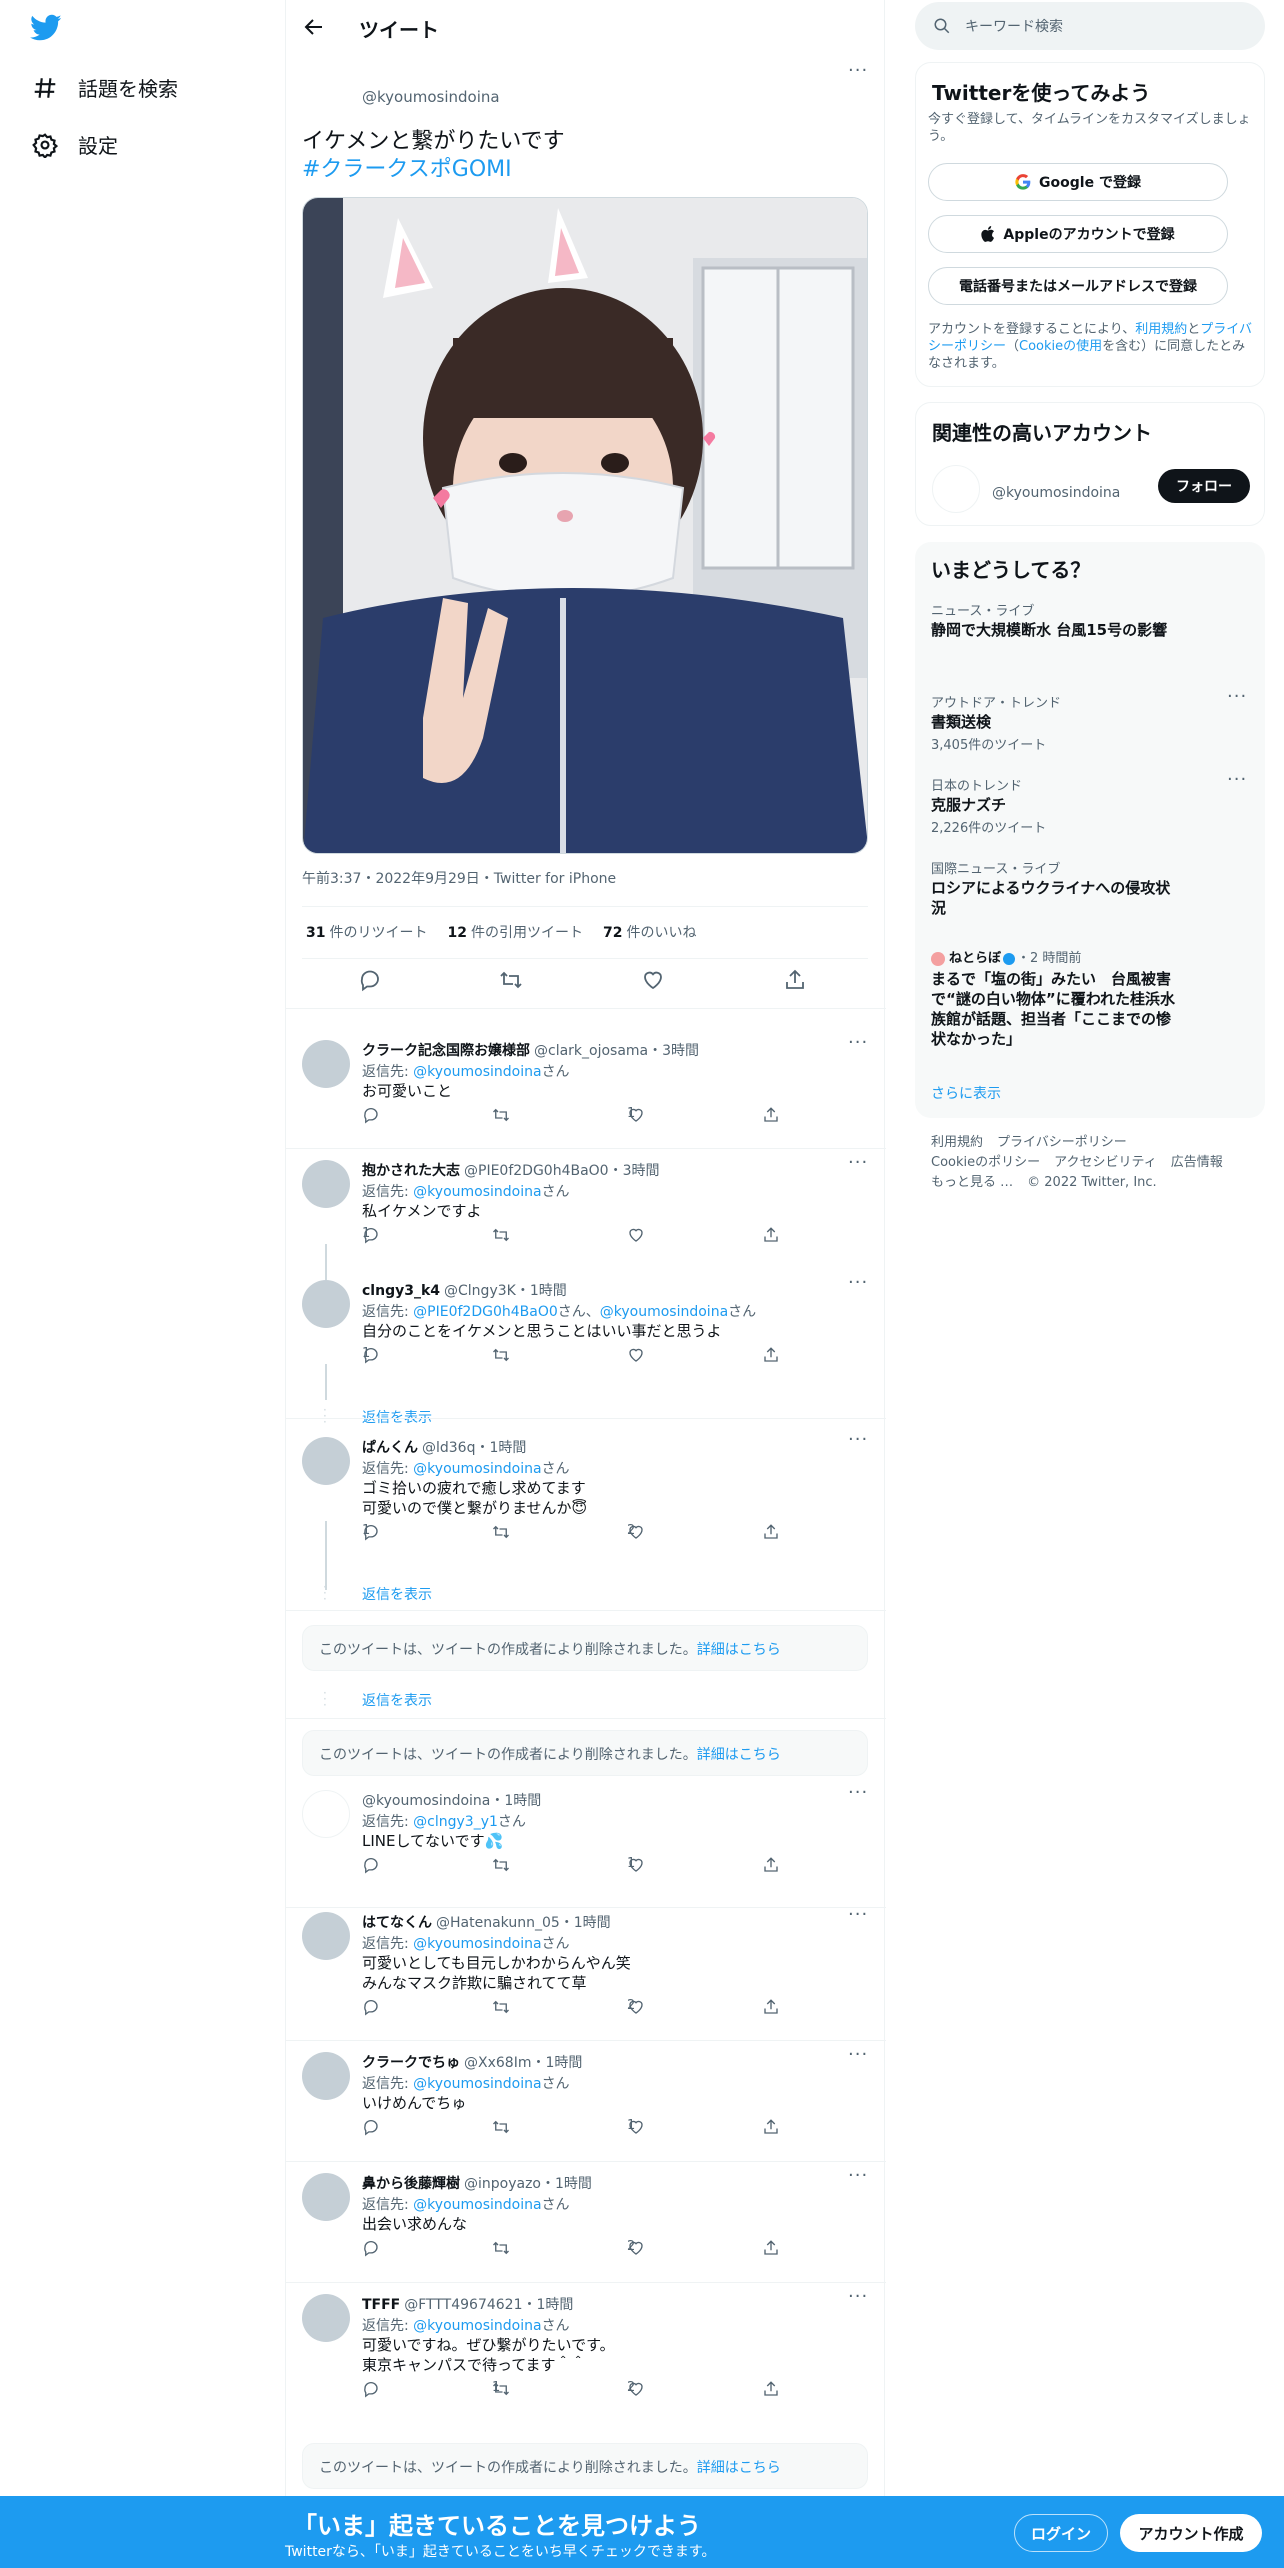 The image size is (1284, 2568). Describe the element at coordinates (1056, 493) in the screenshot. I see `relevant-handle: @kyoumosindoina` at that location.